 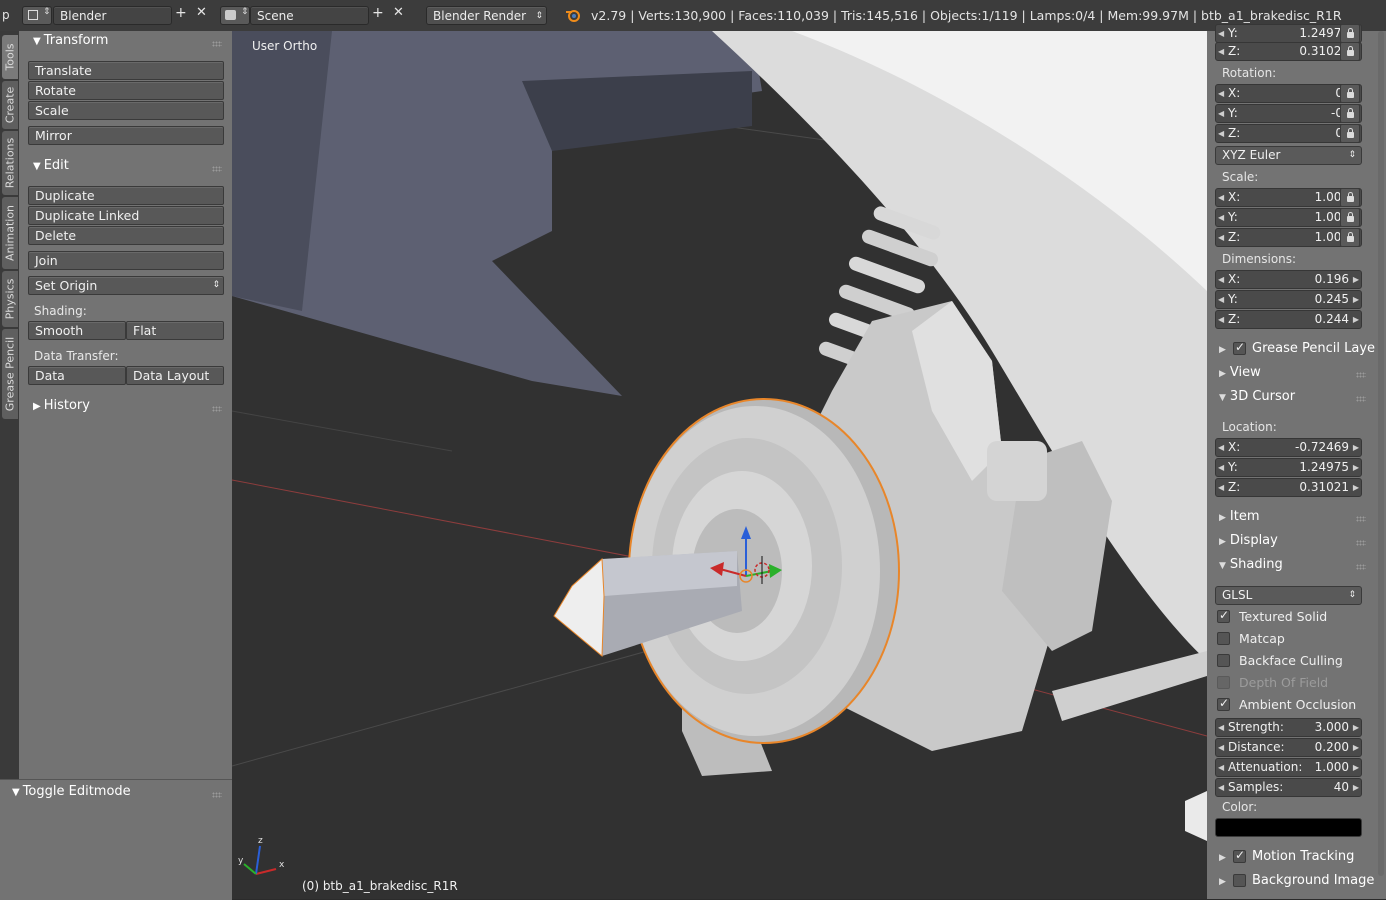 What do you see at coordinates (126, 260) in the screenshot?
I see `join-button: Join` at bounding box center [126, 260].